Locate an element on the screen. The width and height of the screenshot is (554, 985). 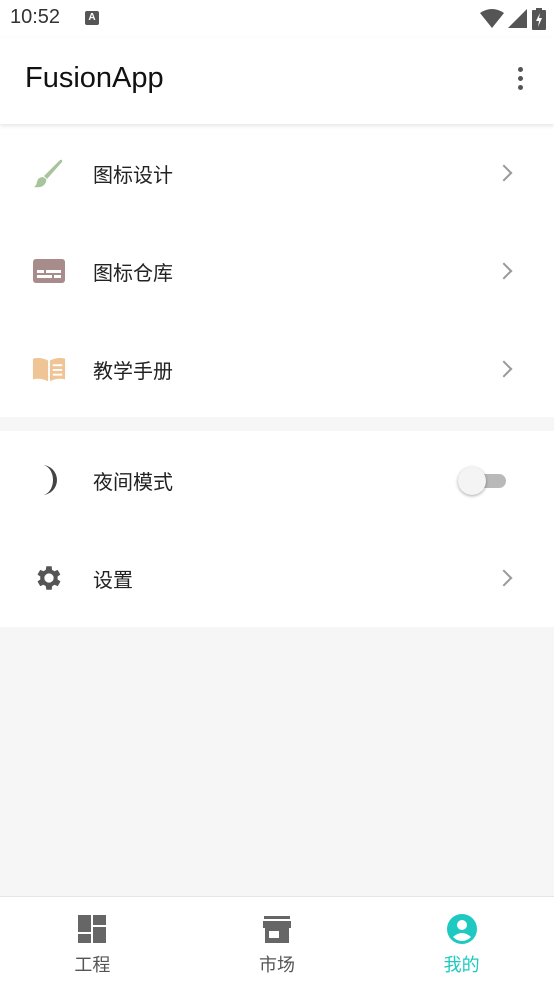
status-bar: 10:52 A is located at coordinates (277, 19).